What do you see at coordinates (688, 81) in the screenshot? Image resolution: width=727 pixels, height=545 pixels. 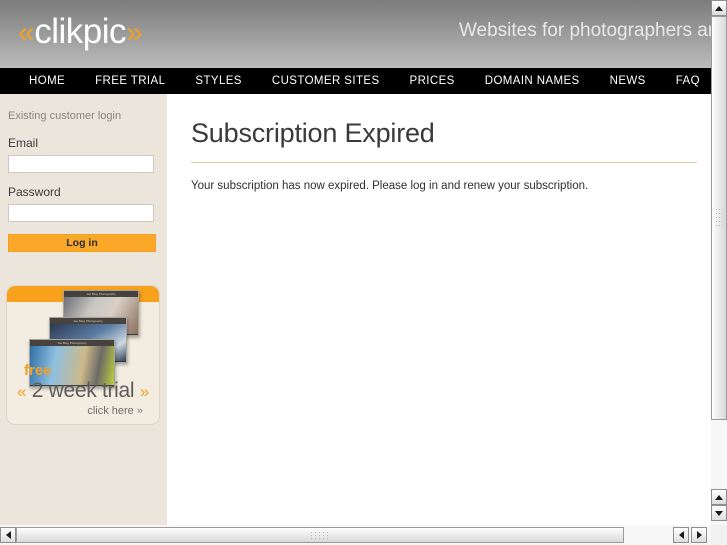 I see `nav-item-faq: FAQ` at bounding box center [688, 81].